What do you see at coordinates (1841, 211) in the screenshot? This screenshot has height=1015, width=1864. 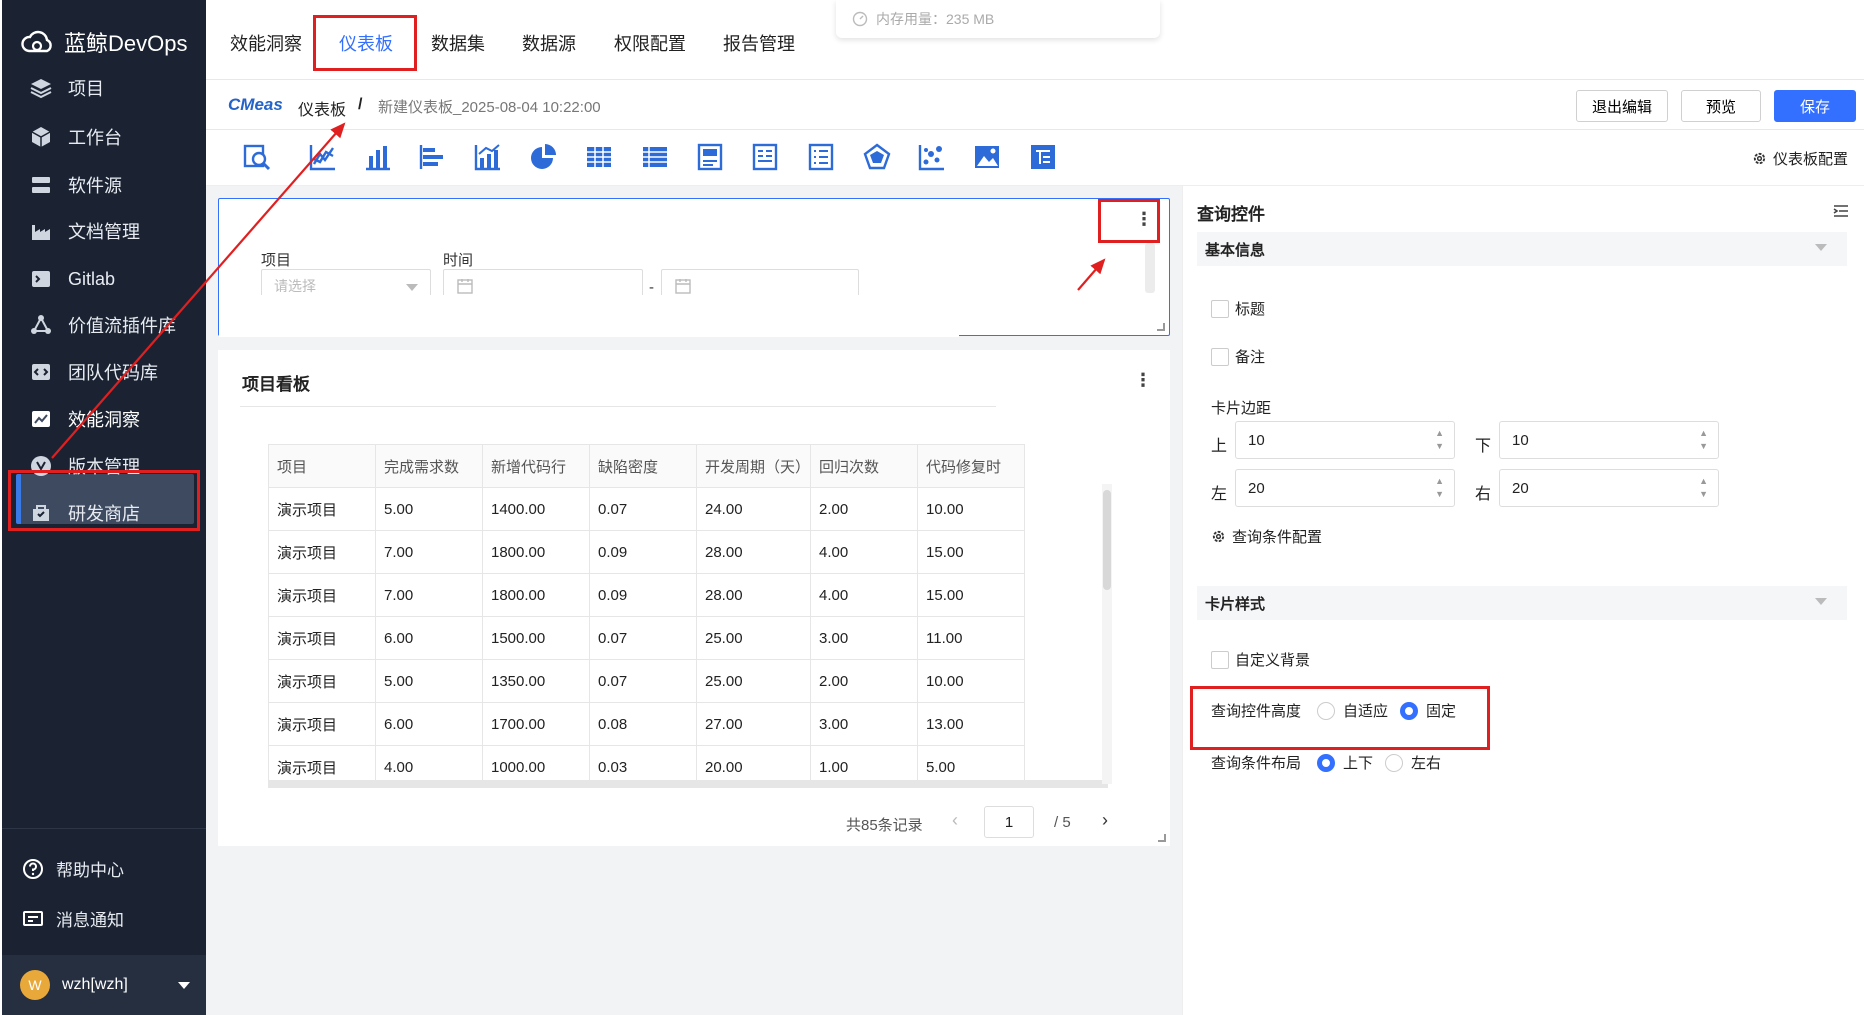 I see `collapse-panel-icon` at bounding box center [1841, 211].